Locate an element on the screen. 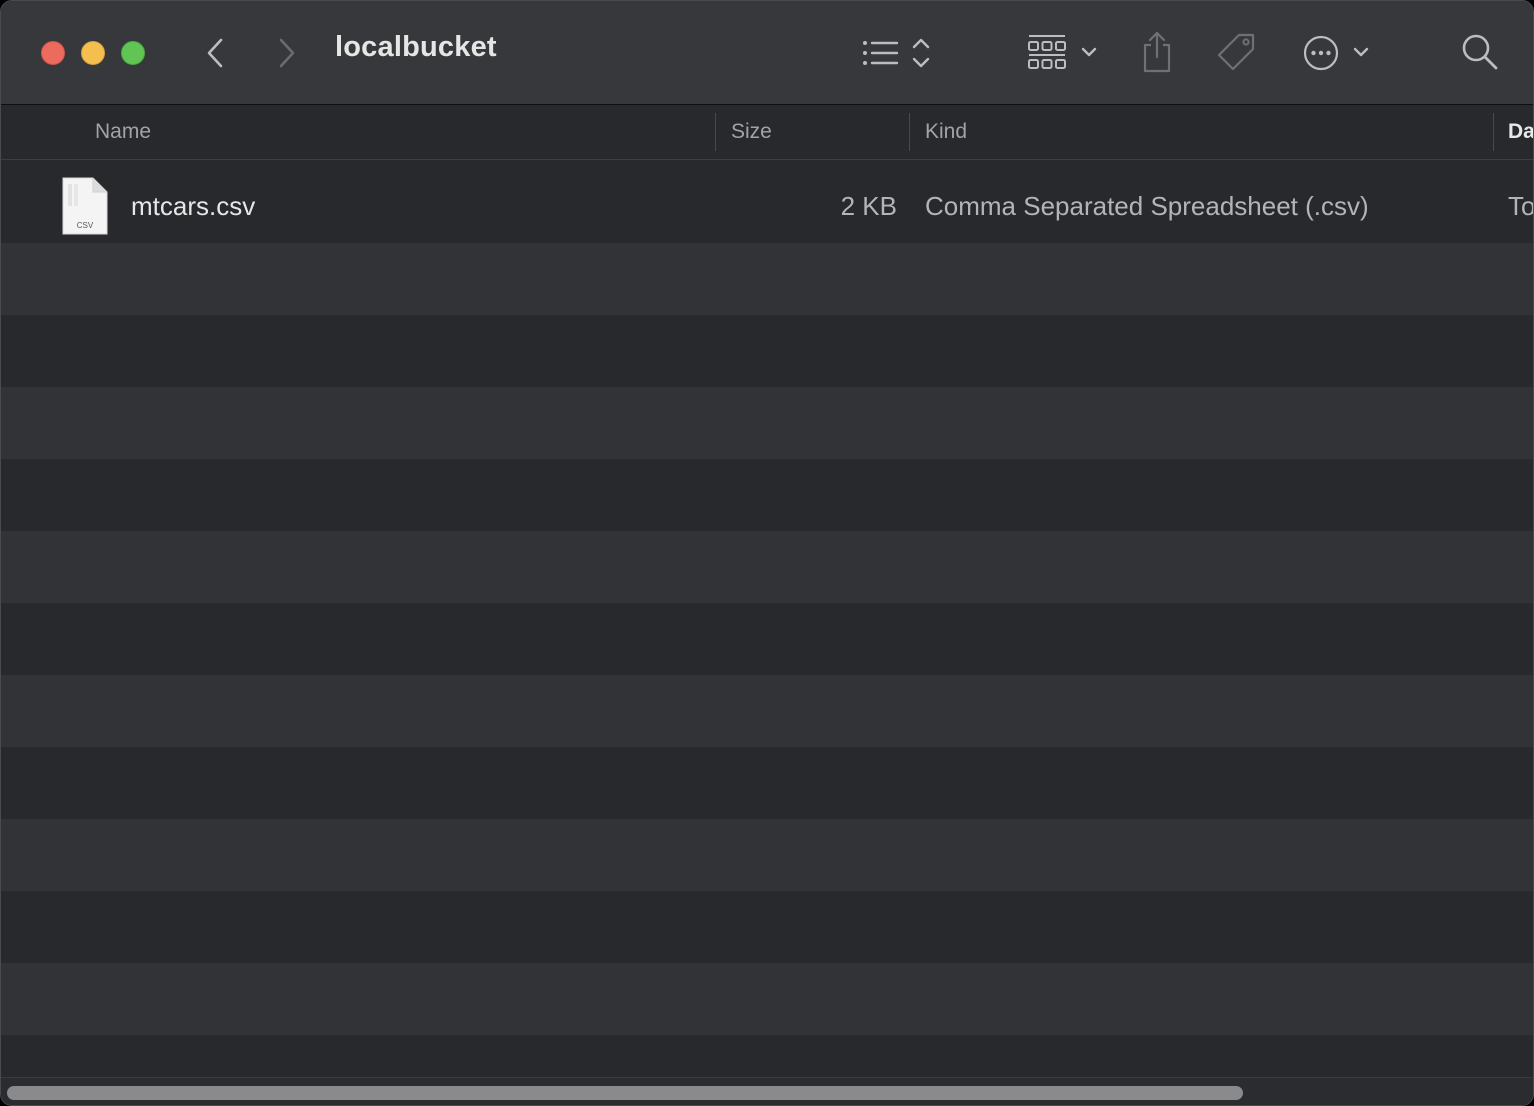 This screenshot has height=1106, width=1534. tag-button is located at coordinates (1236, 52).